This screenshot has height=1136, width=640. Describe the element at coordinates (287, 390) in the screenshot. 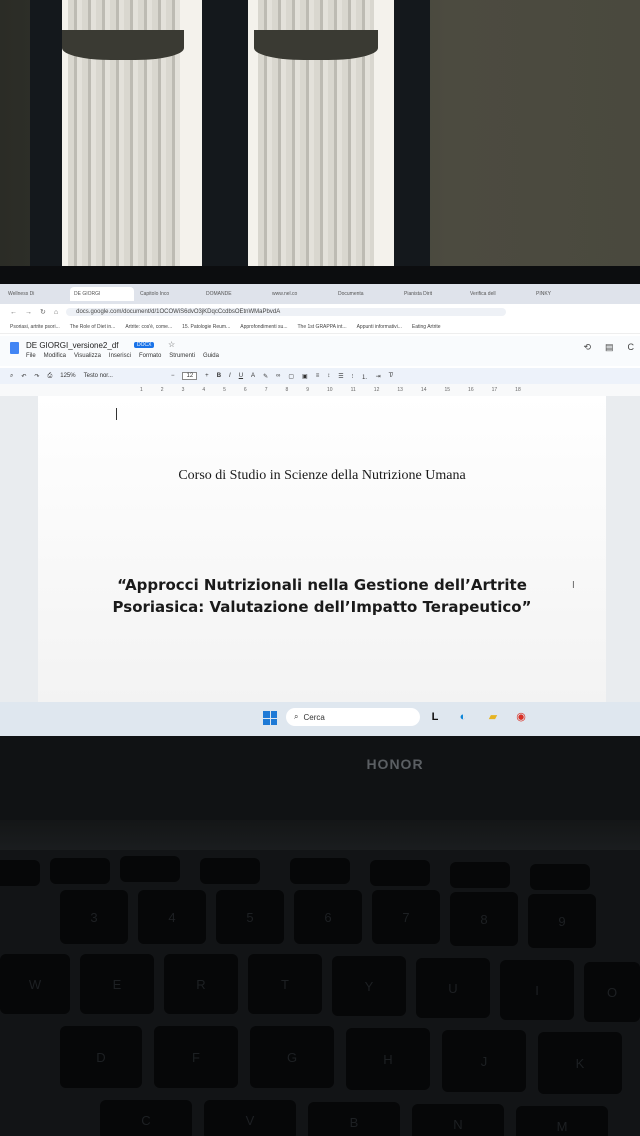

I see `ruler-mark: 8` at that location.